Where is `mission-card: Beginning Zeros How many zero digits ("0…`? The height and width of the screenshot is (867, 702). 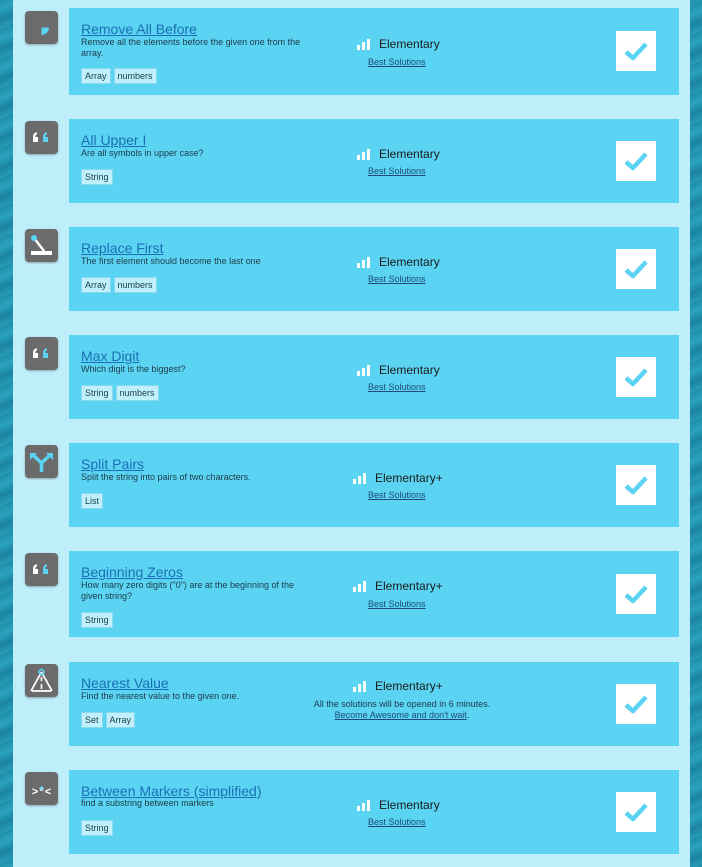 mission-card: Beginning Zeros How many zero digits ("0… is located at coordinates (374, 594).